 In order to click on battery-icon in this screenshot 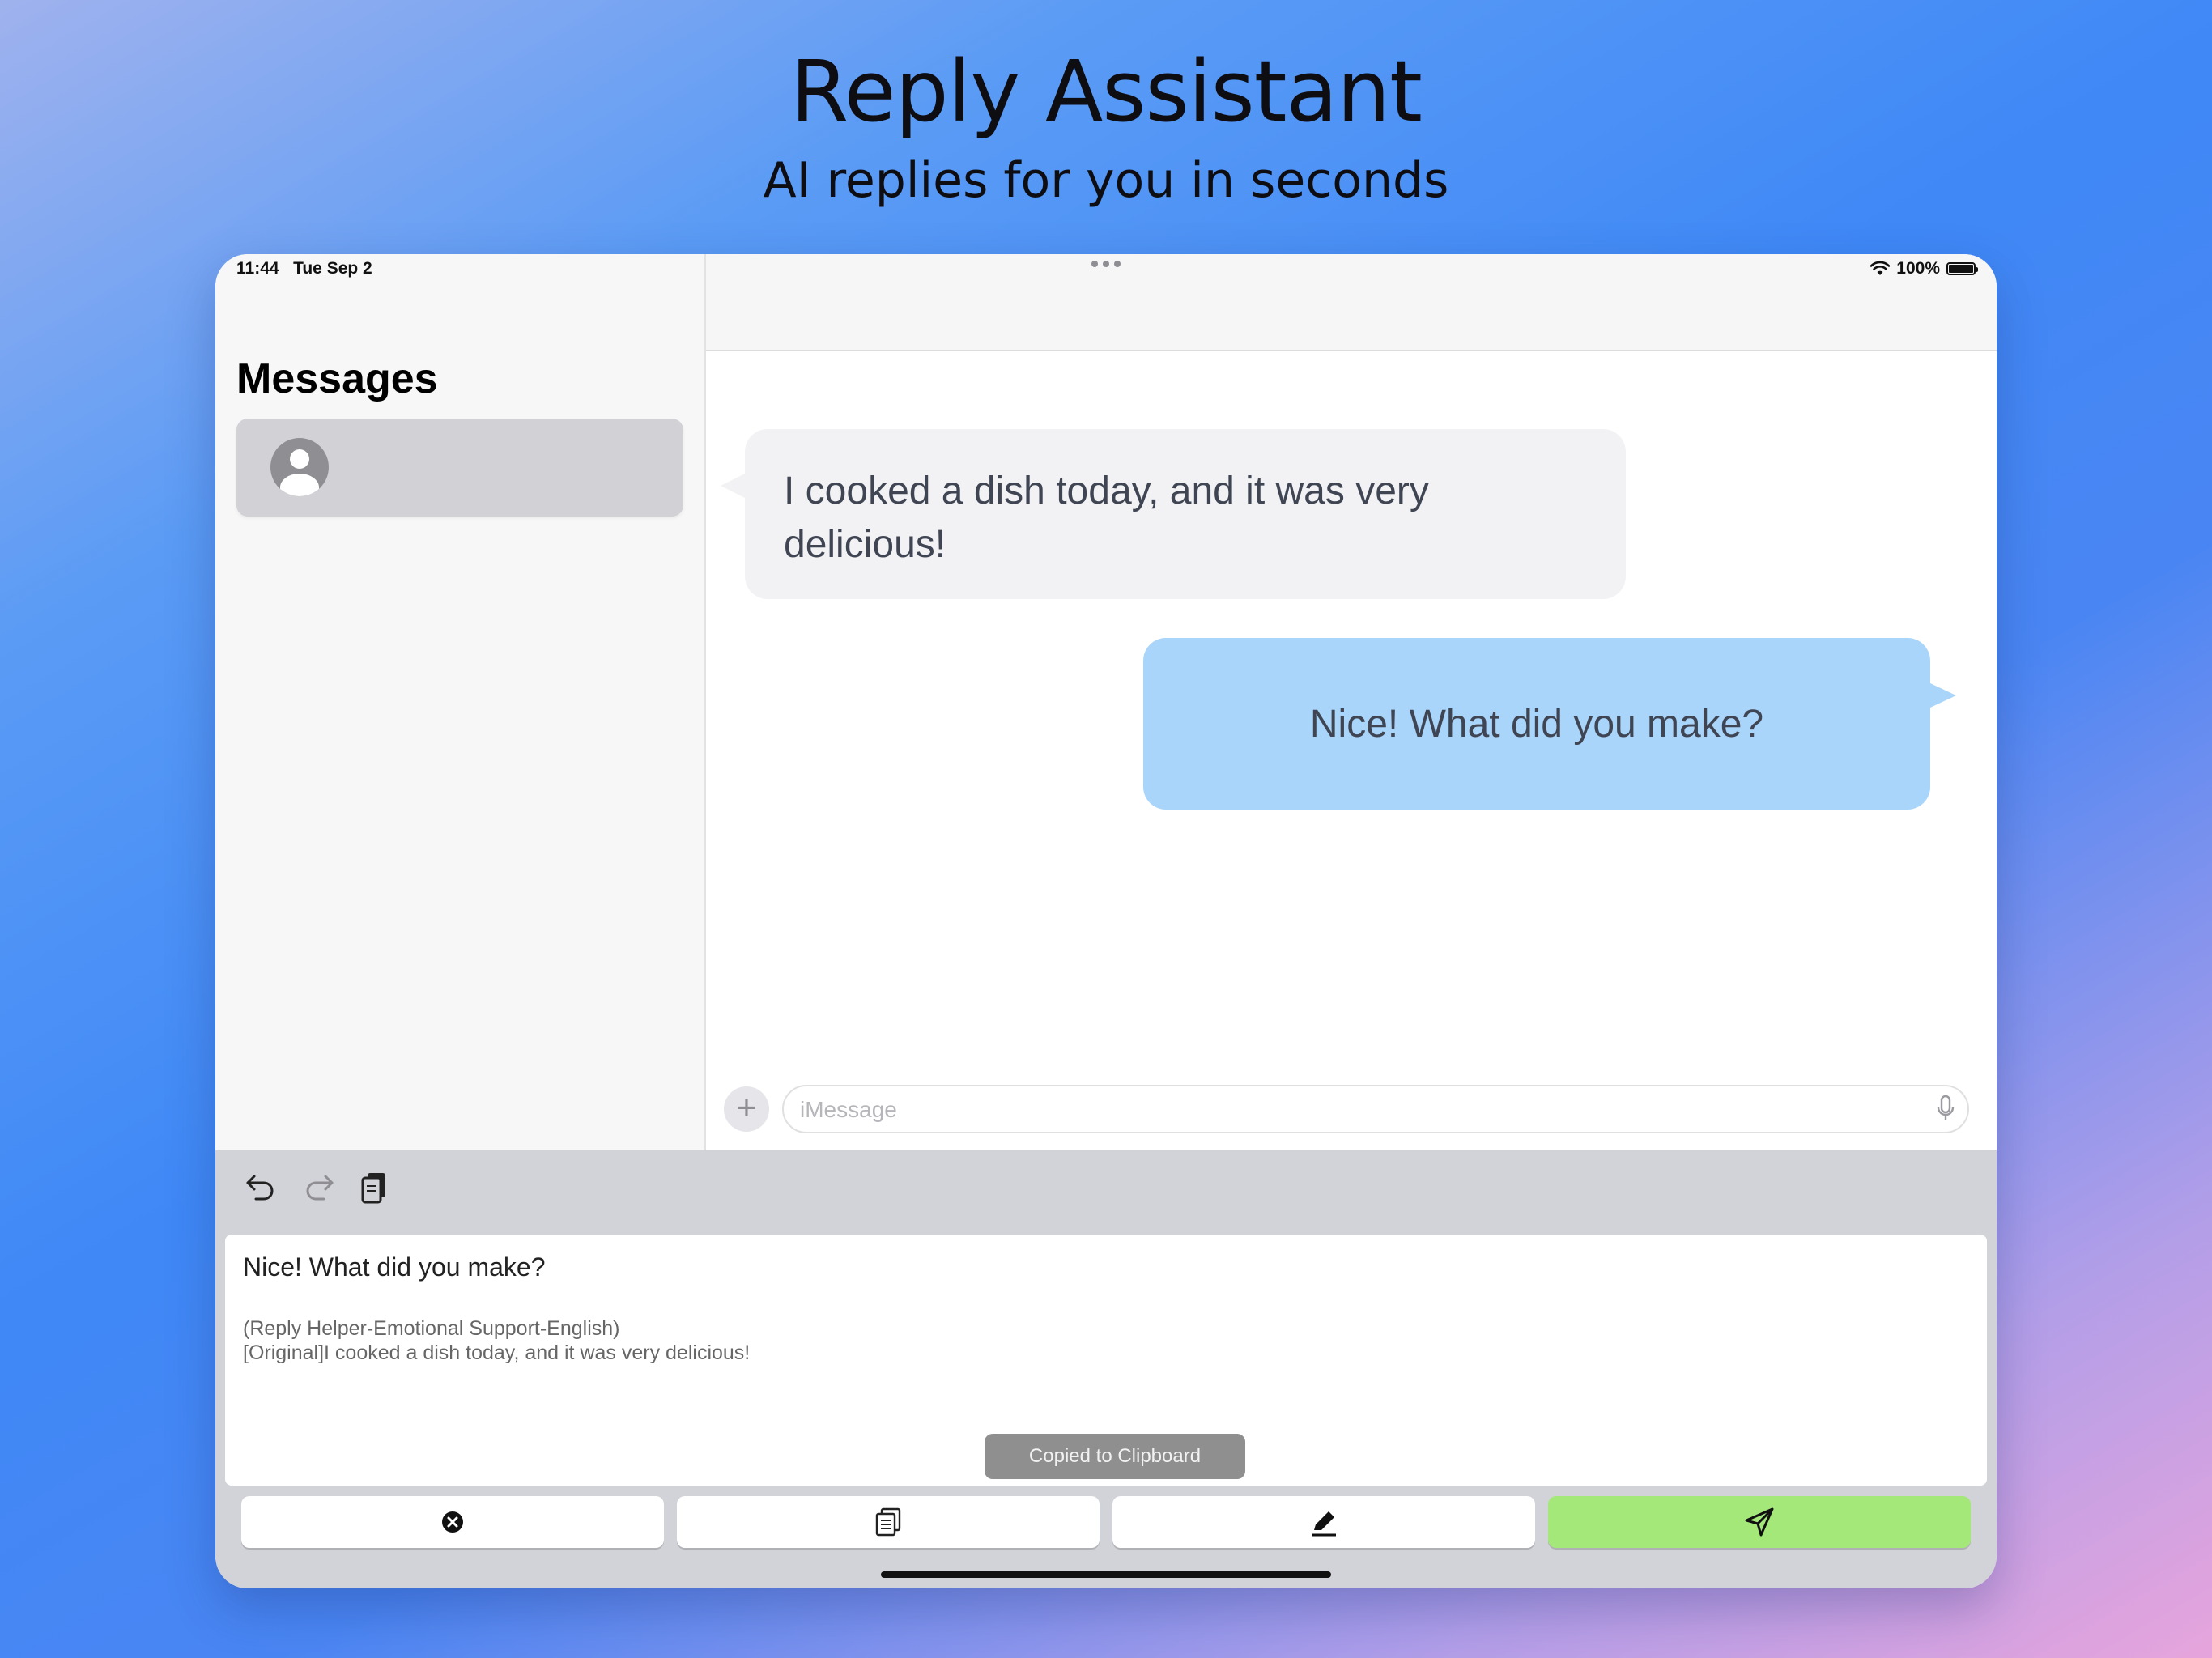, I will do `click(1962, 268)`.